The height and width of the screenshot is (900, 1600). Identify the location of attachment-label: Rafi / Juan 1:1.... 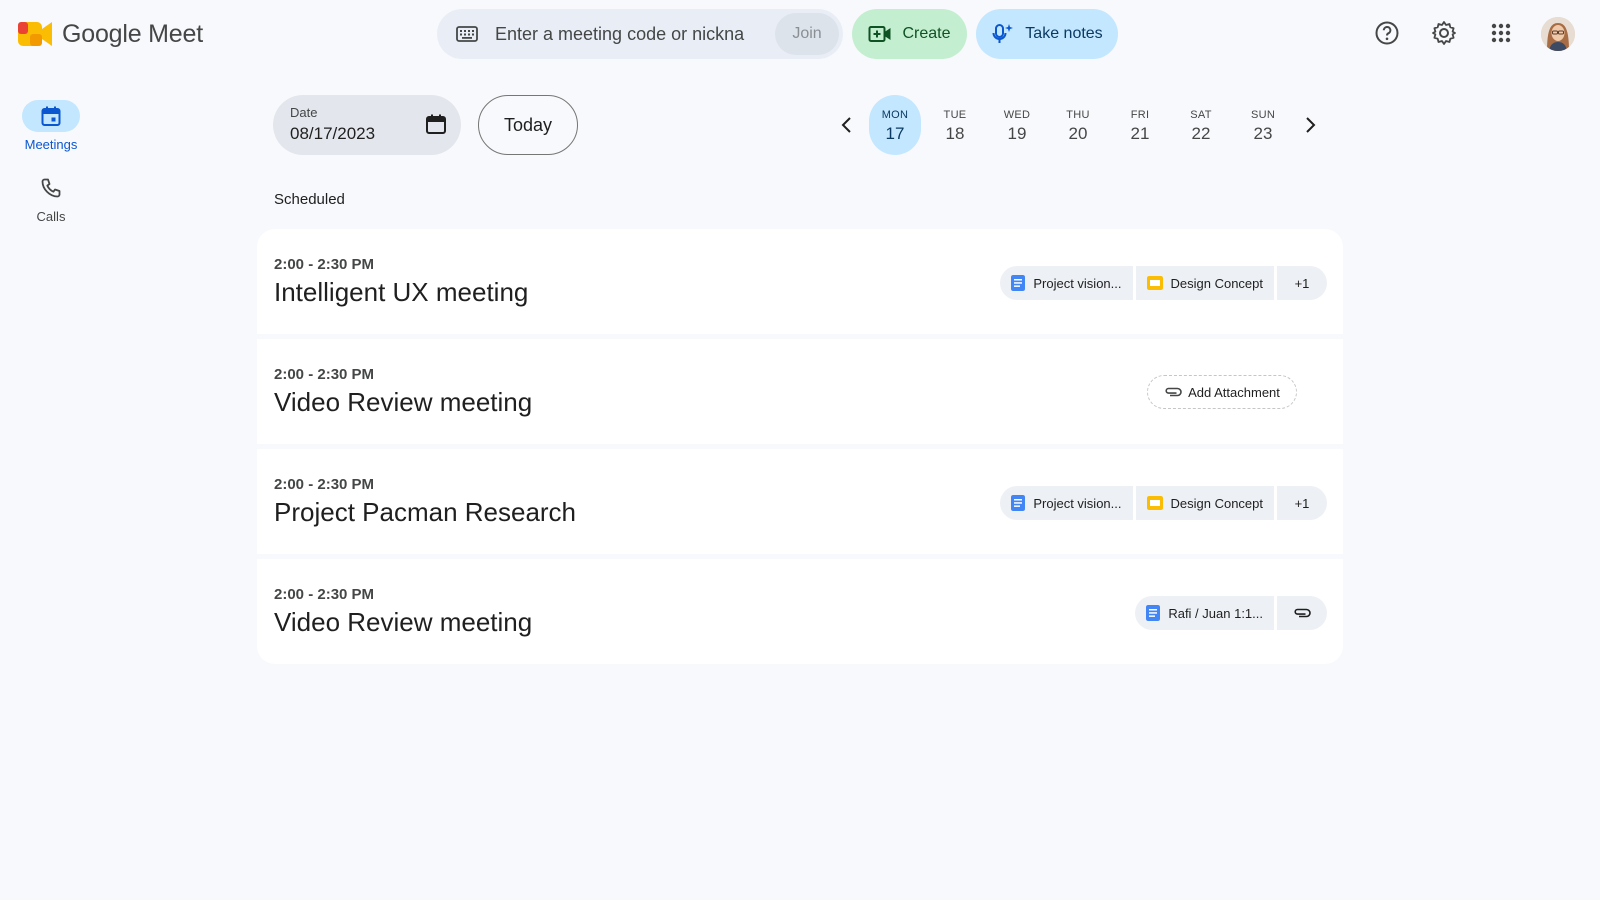
(1215, 613).